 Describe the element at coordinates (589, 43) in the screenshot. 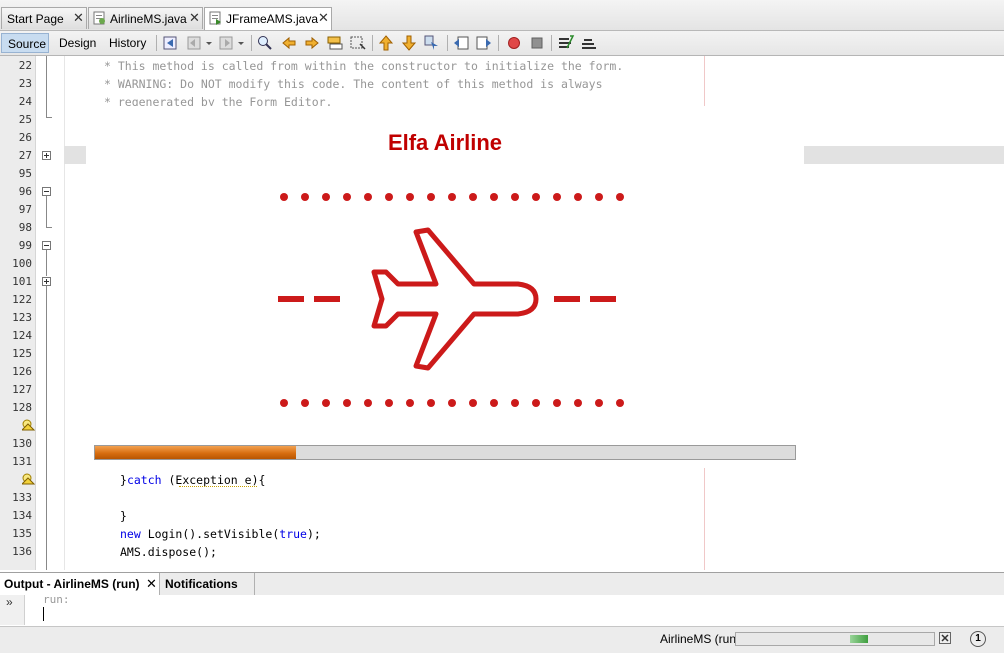

I see `uncomment-icon` at that location.